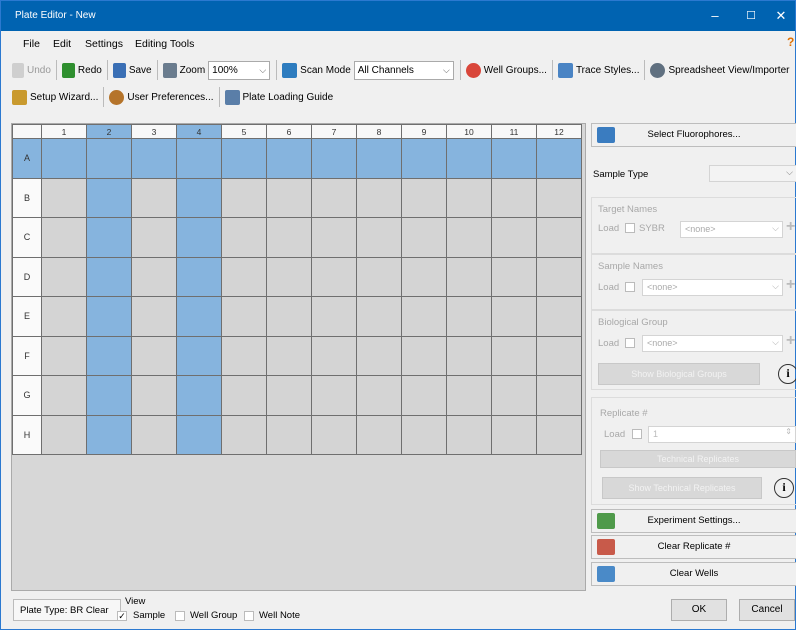  Describe the element at coordinates (64, 237) in the screenshot. I see `well-C1` at that location.